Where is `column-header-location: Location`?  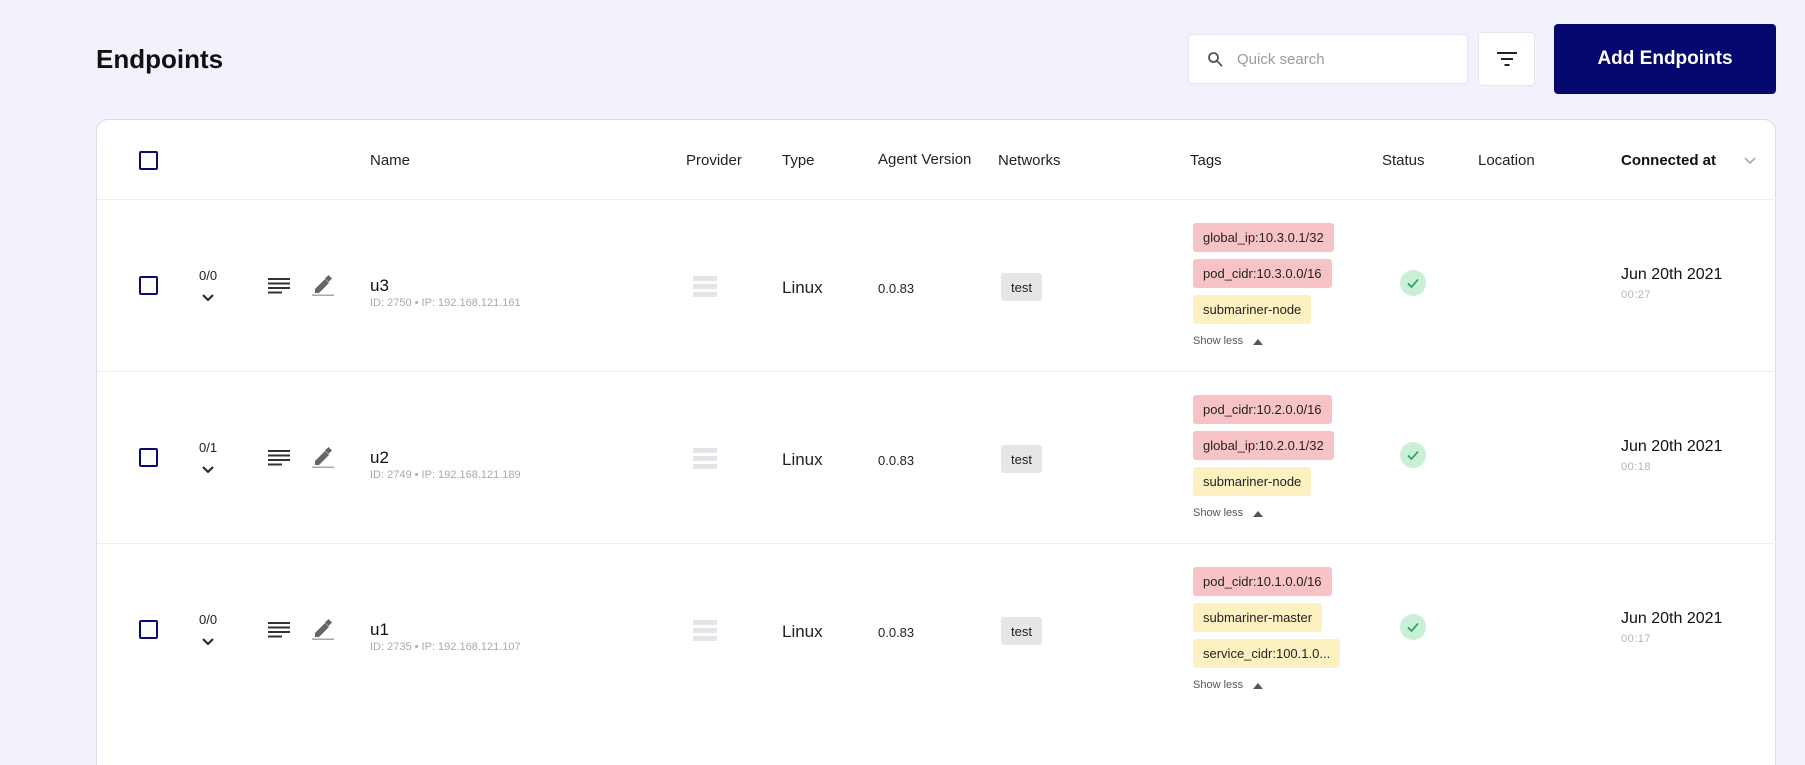 column-header-location: Location is located at coordinates (1506, 160).